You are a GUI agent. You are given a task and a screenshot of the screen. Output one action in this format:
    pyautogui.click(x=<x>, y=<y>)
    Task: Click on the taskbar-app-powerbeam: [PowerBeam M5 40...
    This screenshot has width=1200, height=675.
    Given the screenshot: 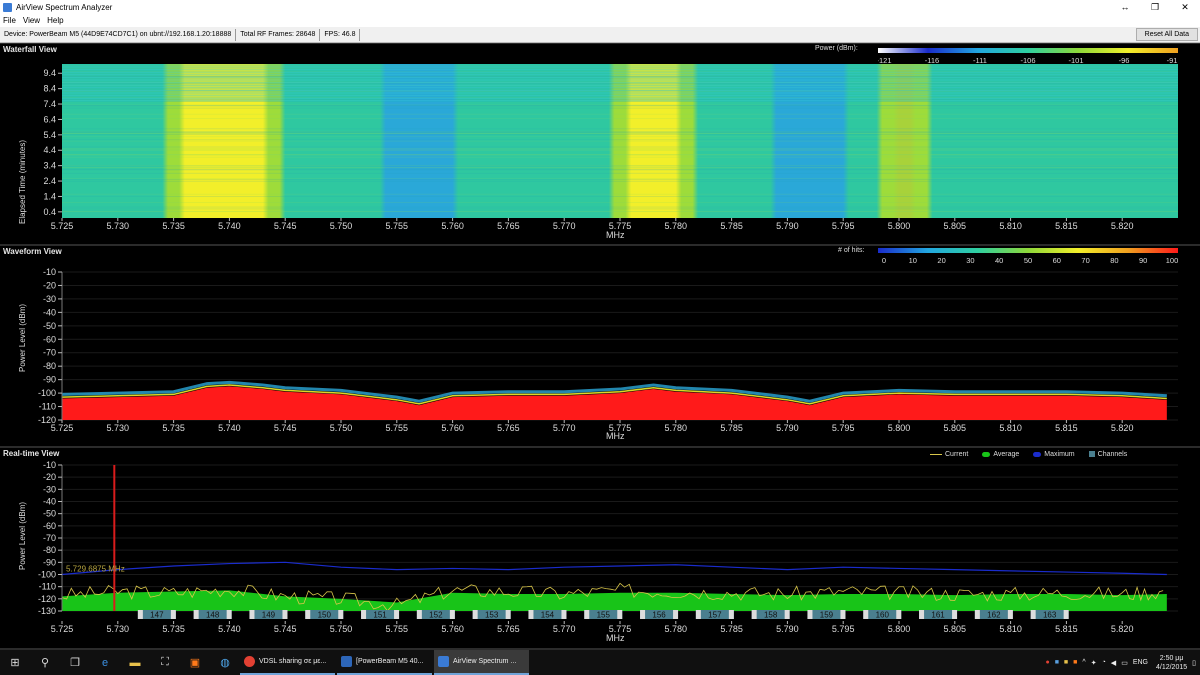 What is the action you would take?
    pyautogui.click(x=384, y=662)
    